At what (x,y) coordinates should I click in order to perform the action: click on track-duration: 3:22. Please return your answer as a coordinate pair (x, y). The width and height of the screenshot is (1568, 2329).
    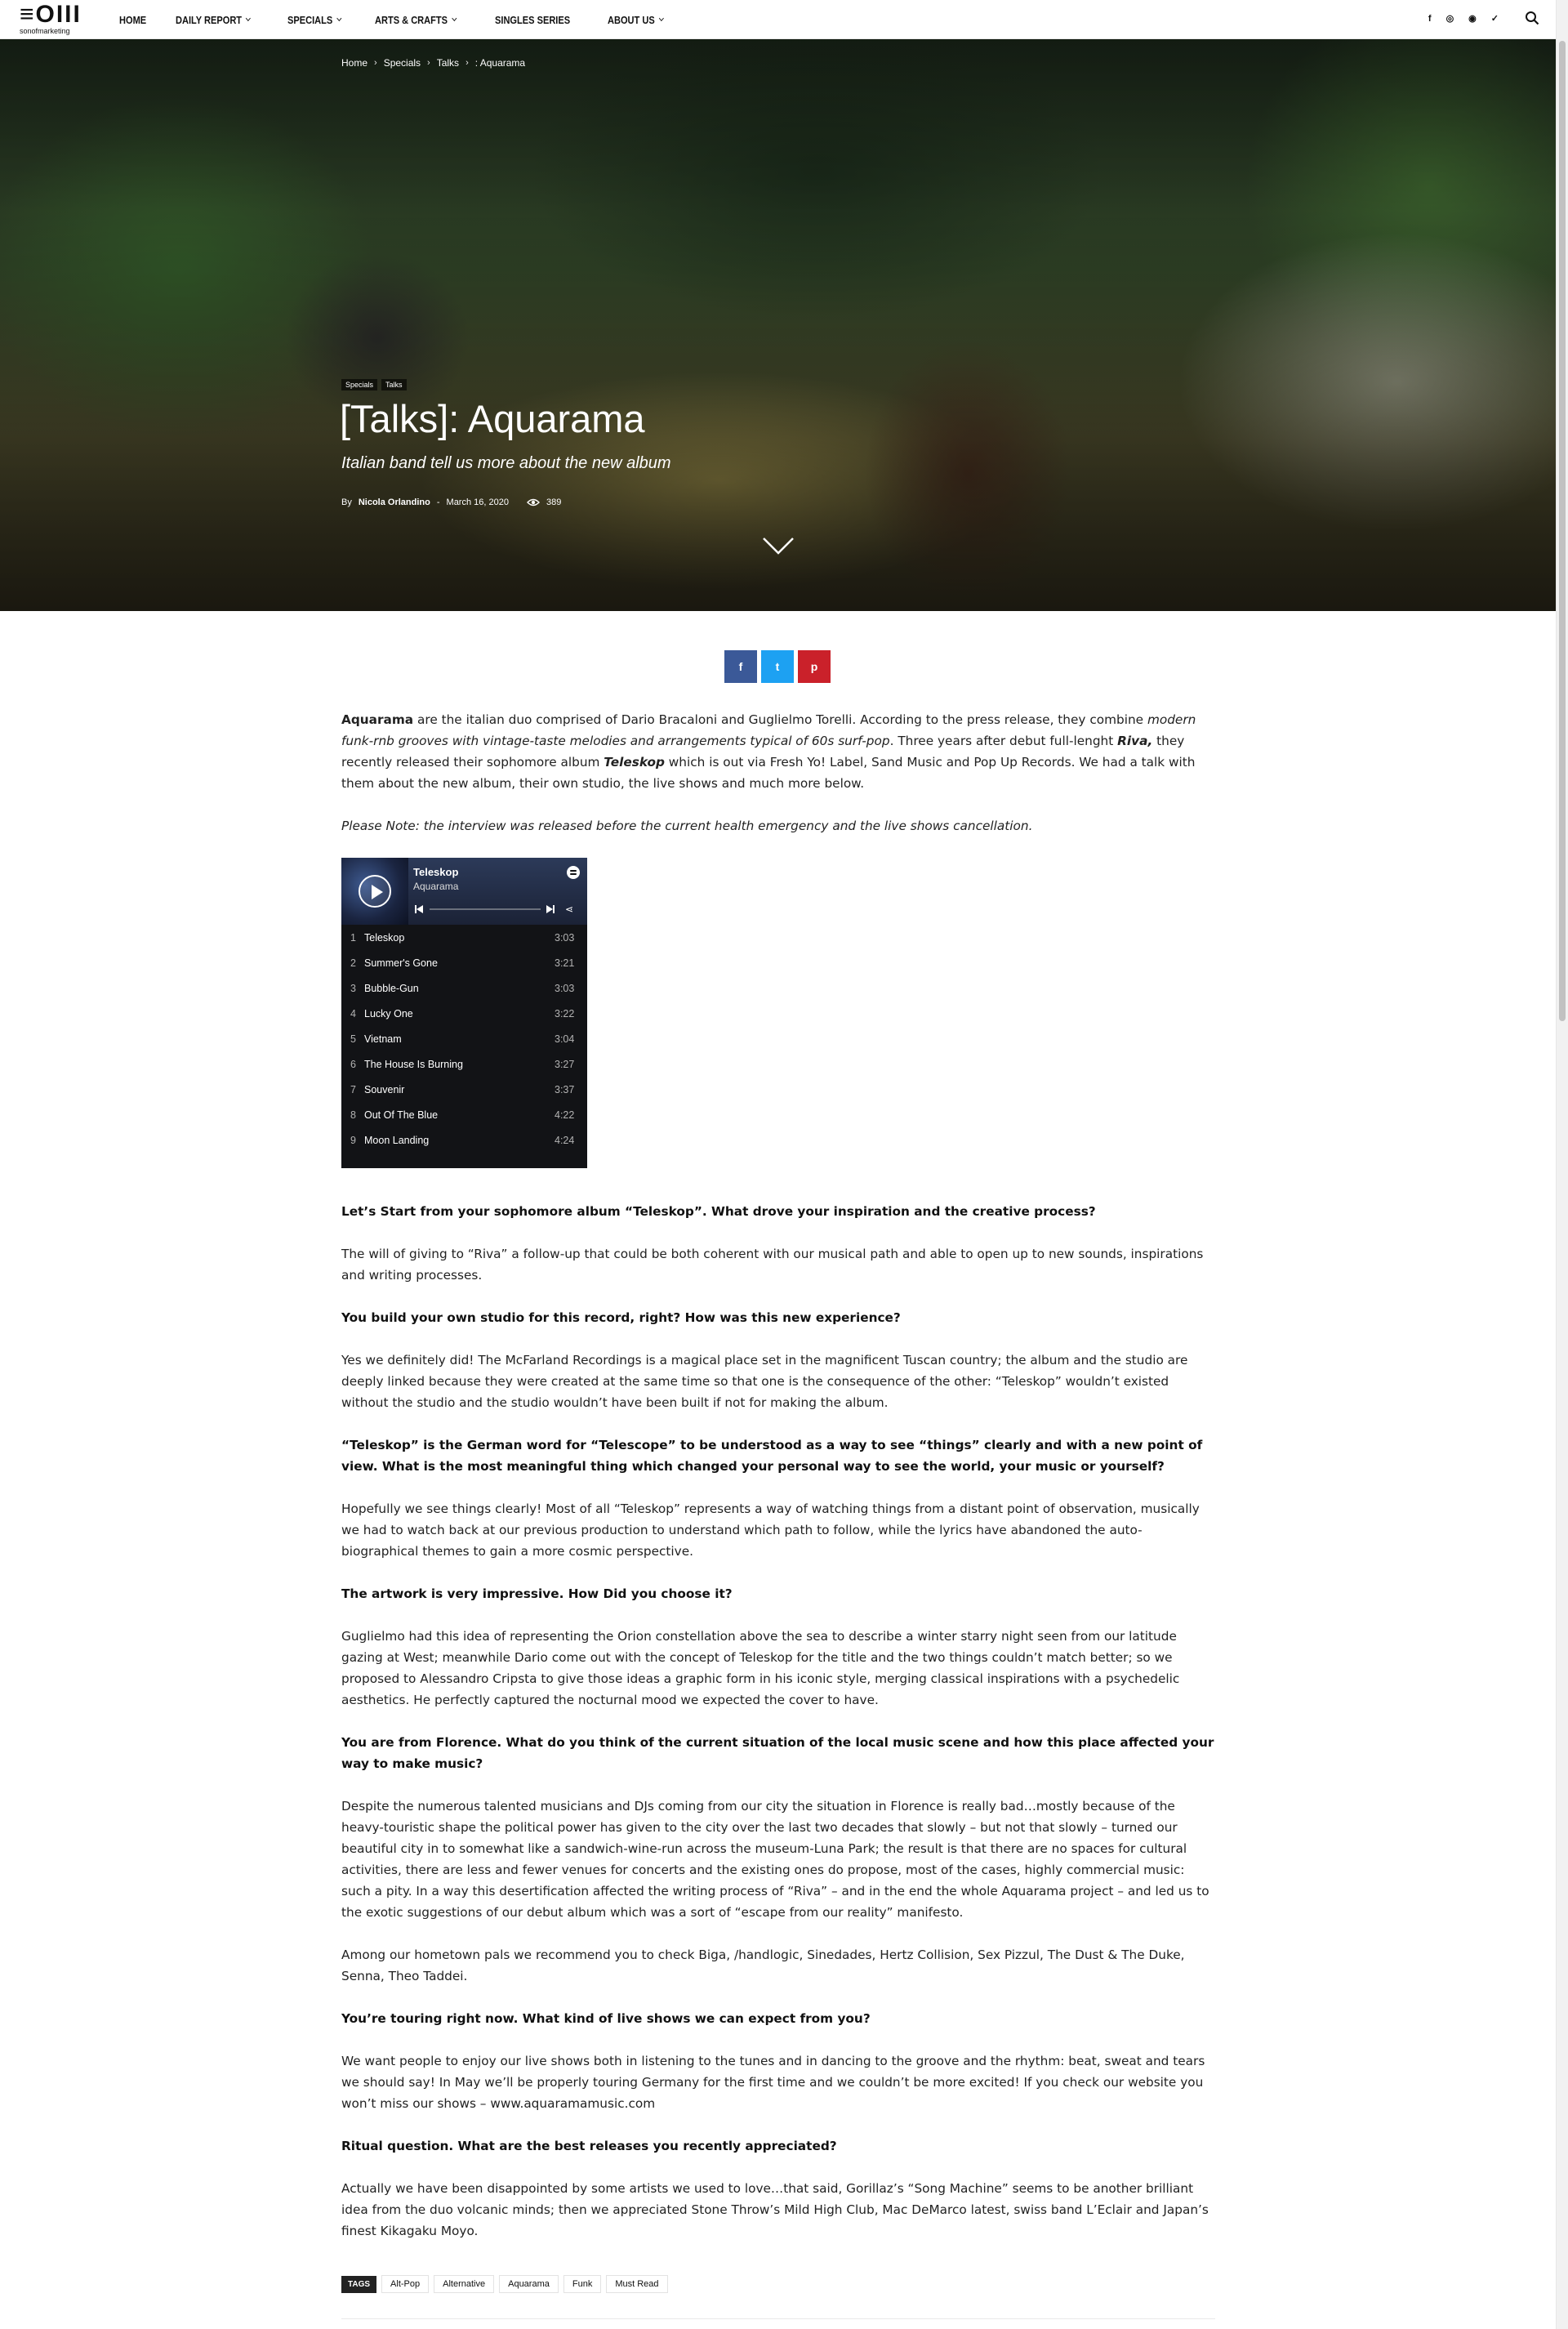
    Looking at the image, I should click on (565, 1013).